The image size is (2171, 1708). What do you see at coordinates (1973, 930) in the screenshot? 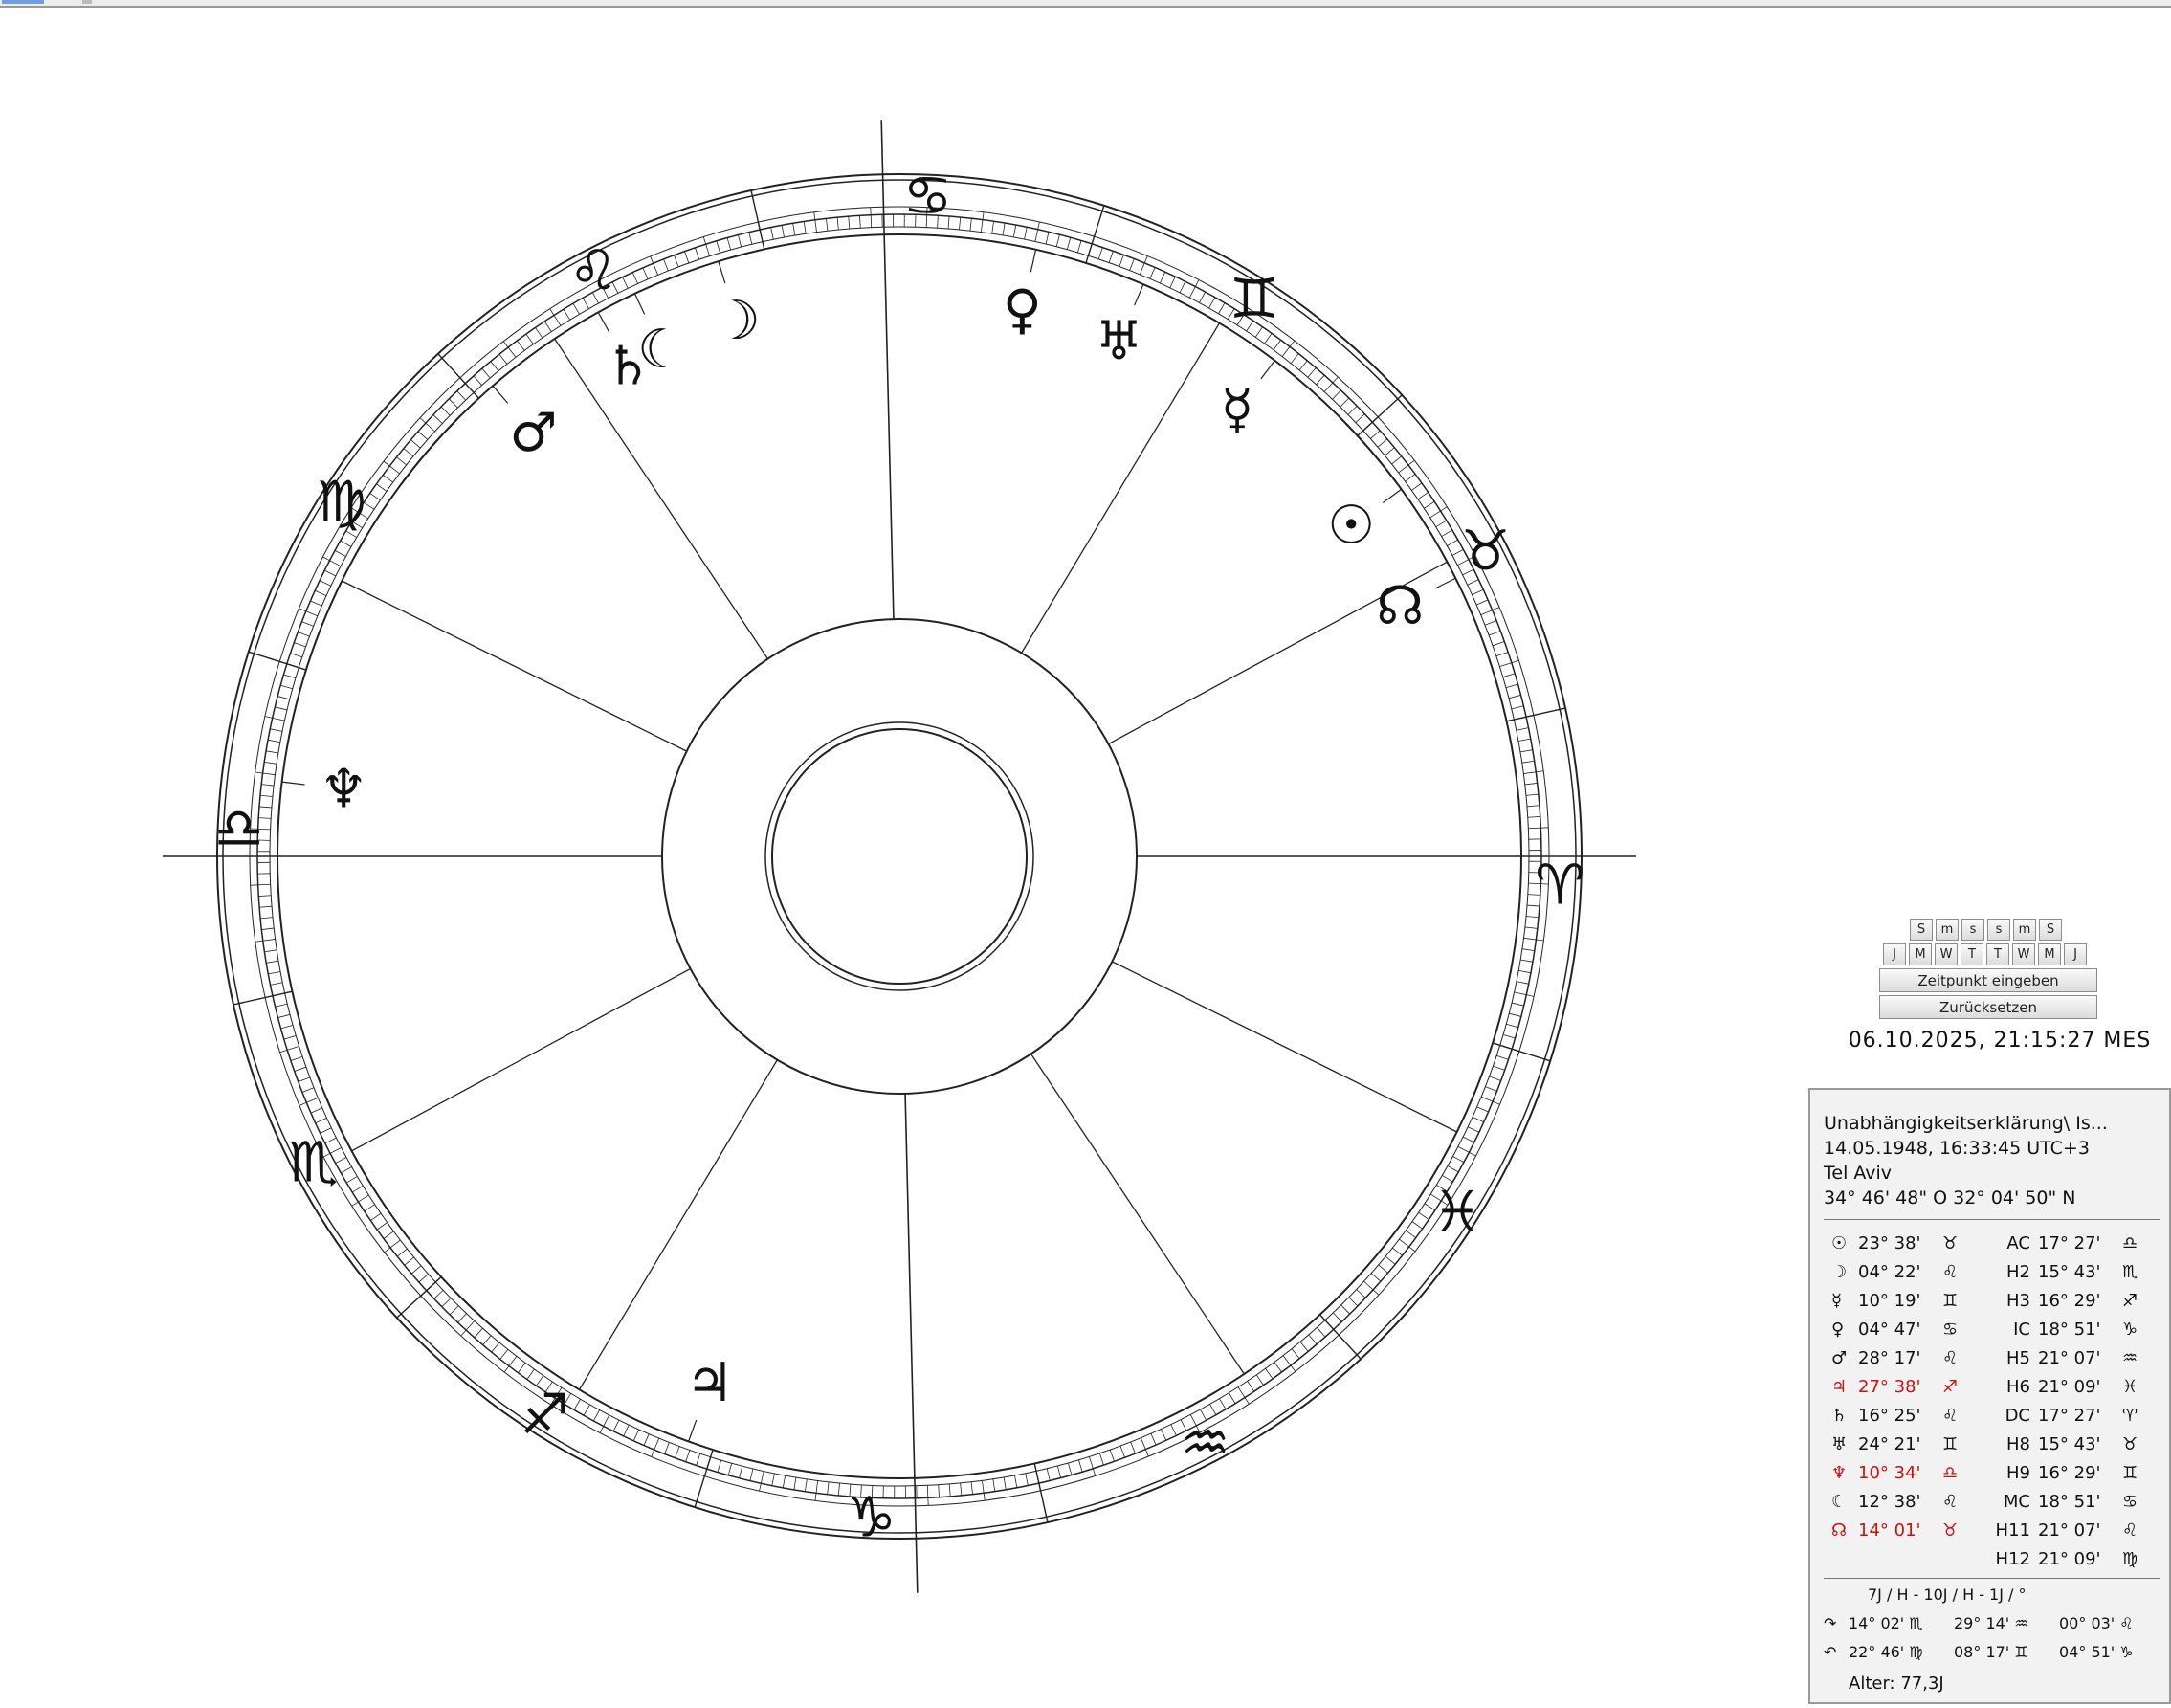
I see `step-small-2-button: s` at bounding box center [1973, 930].